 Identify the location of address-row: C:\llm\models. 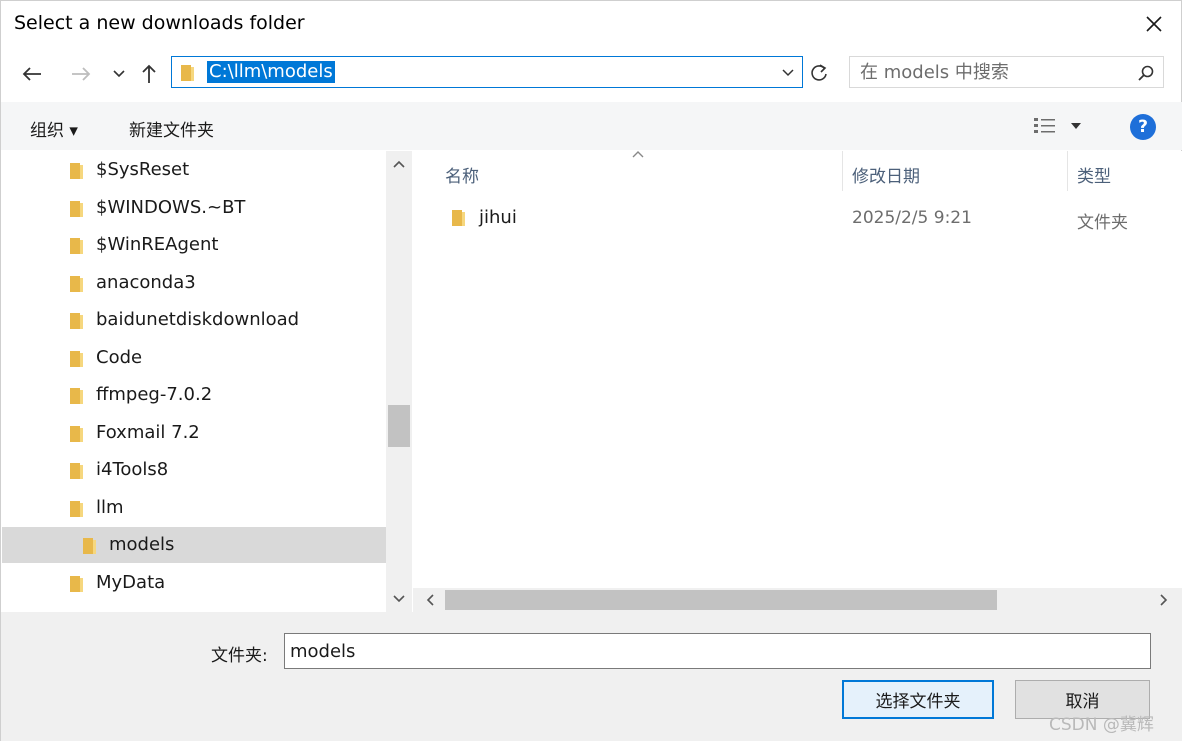
(591, 74).